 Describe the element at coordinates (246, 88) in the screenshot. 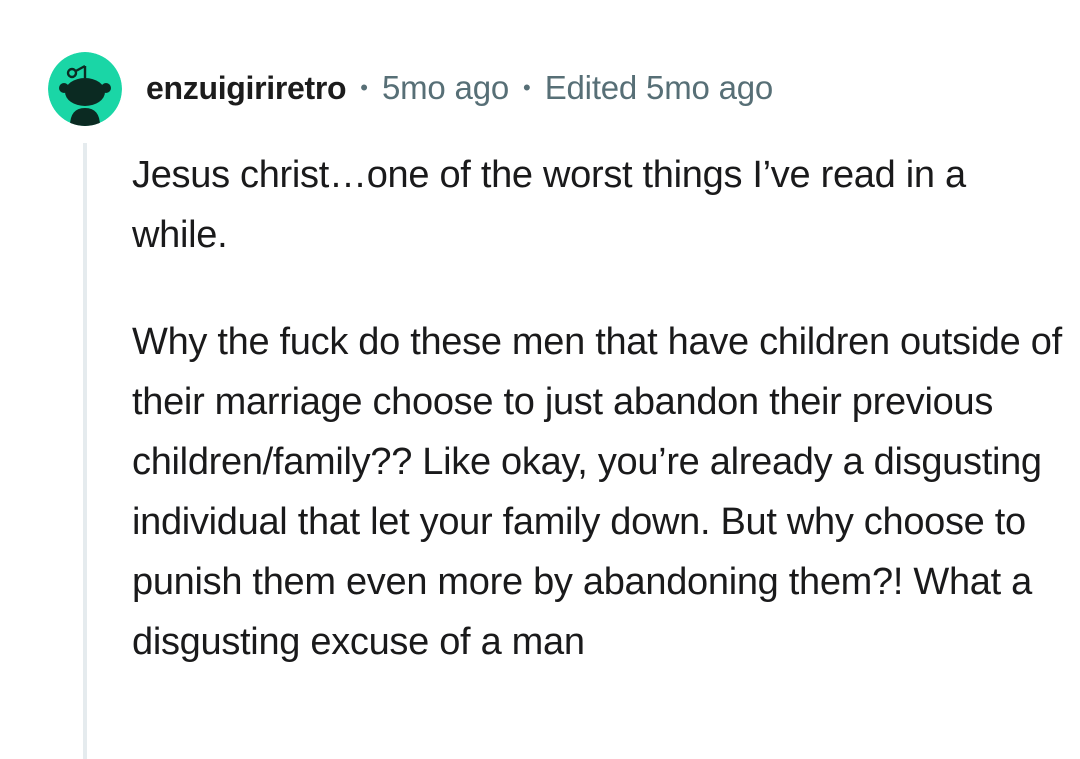

I see `username-link: enzuigiriretro` at that location.